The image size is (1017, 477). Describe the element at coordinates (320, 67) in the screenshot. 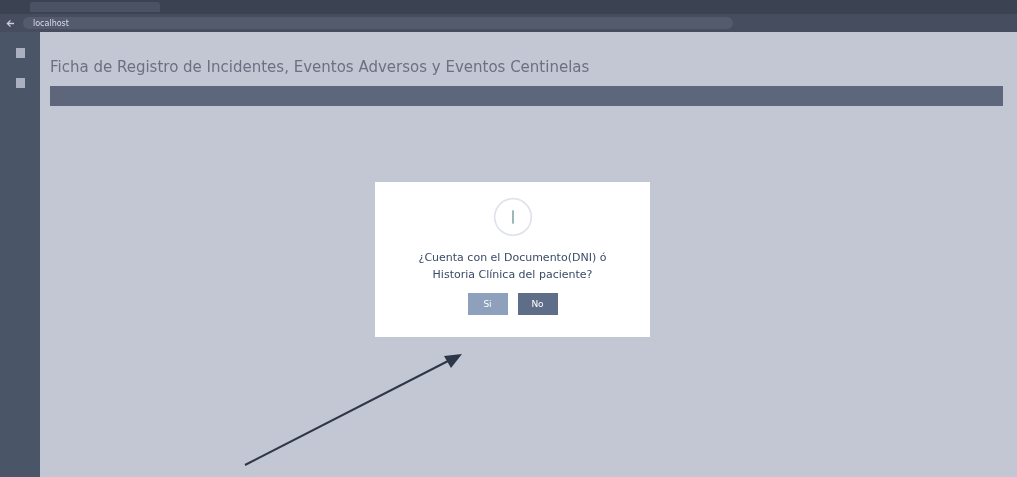

I see `page-title: Ficha de Registro de Incidentes, Eventos Adversos y Eventos Centinelas` at that location.